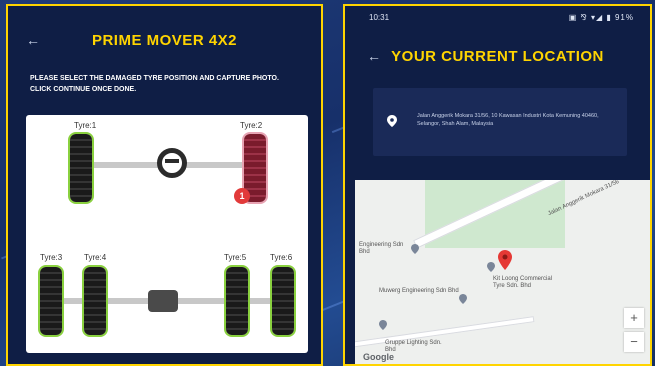  I want to click on tyre-3-label: Tyre:3, so click(51, 257).